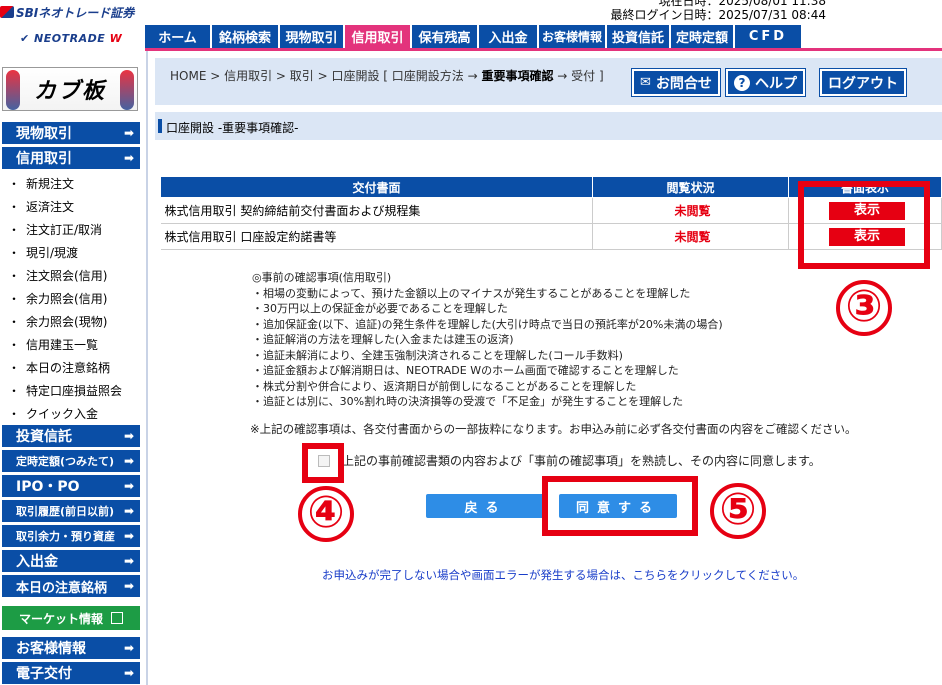 This screenshot has width=942, height=685. What do you see at coordinates (326, 514) in the screenshot?
I see `annotation-number-4: ④` at bounding box center [326, 514].